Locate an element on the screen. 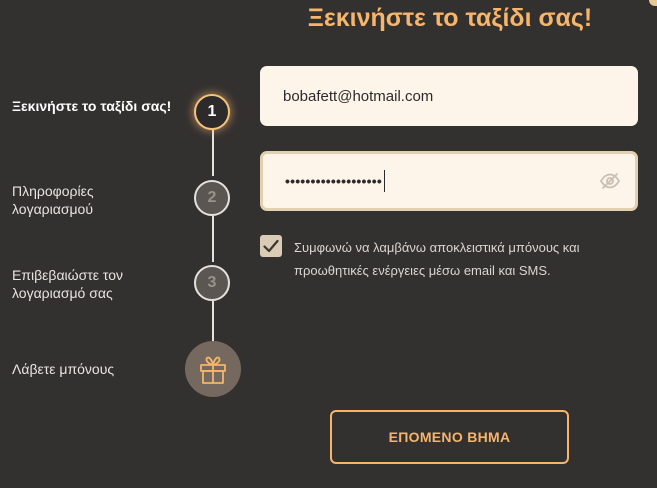 The image size is (657, 488). step-number: 1 is located at coordinates (212, 111).